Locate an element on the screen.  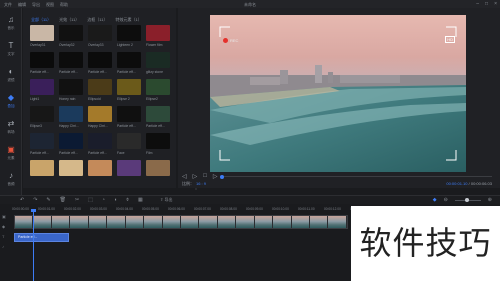
library-item: Overlay32 is located at coordinates (71, 36).